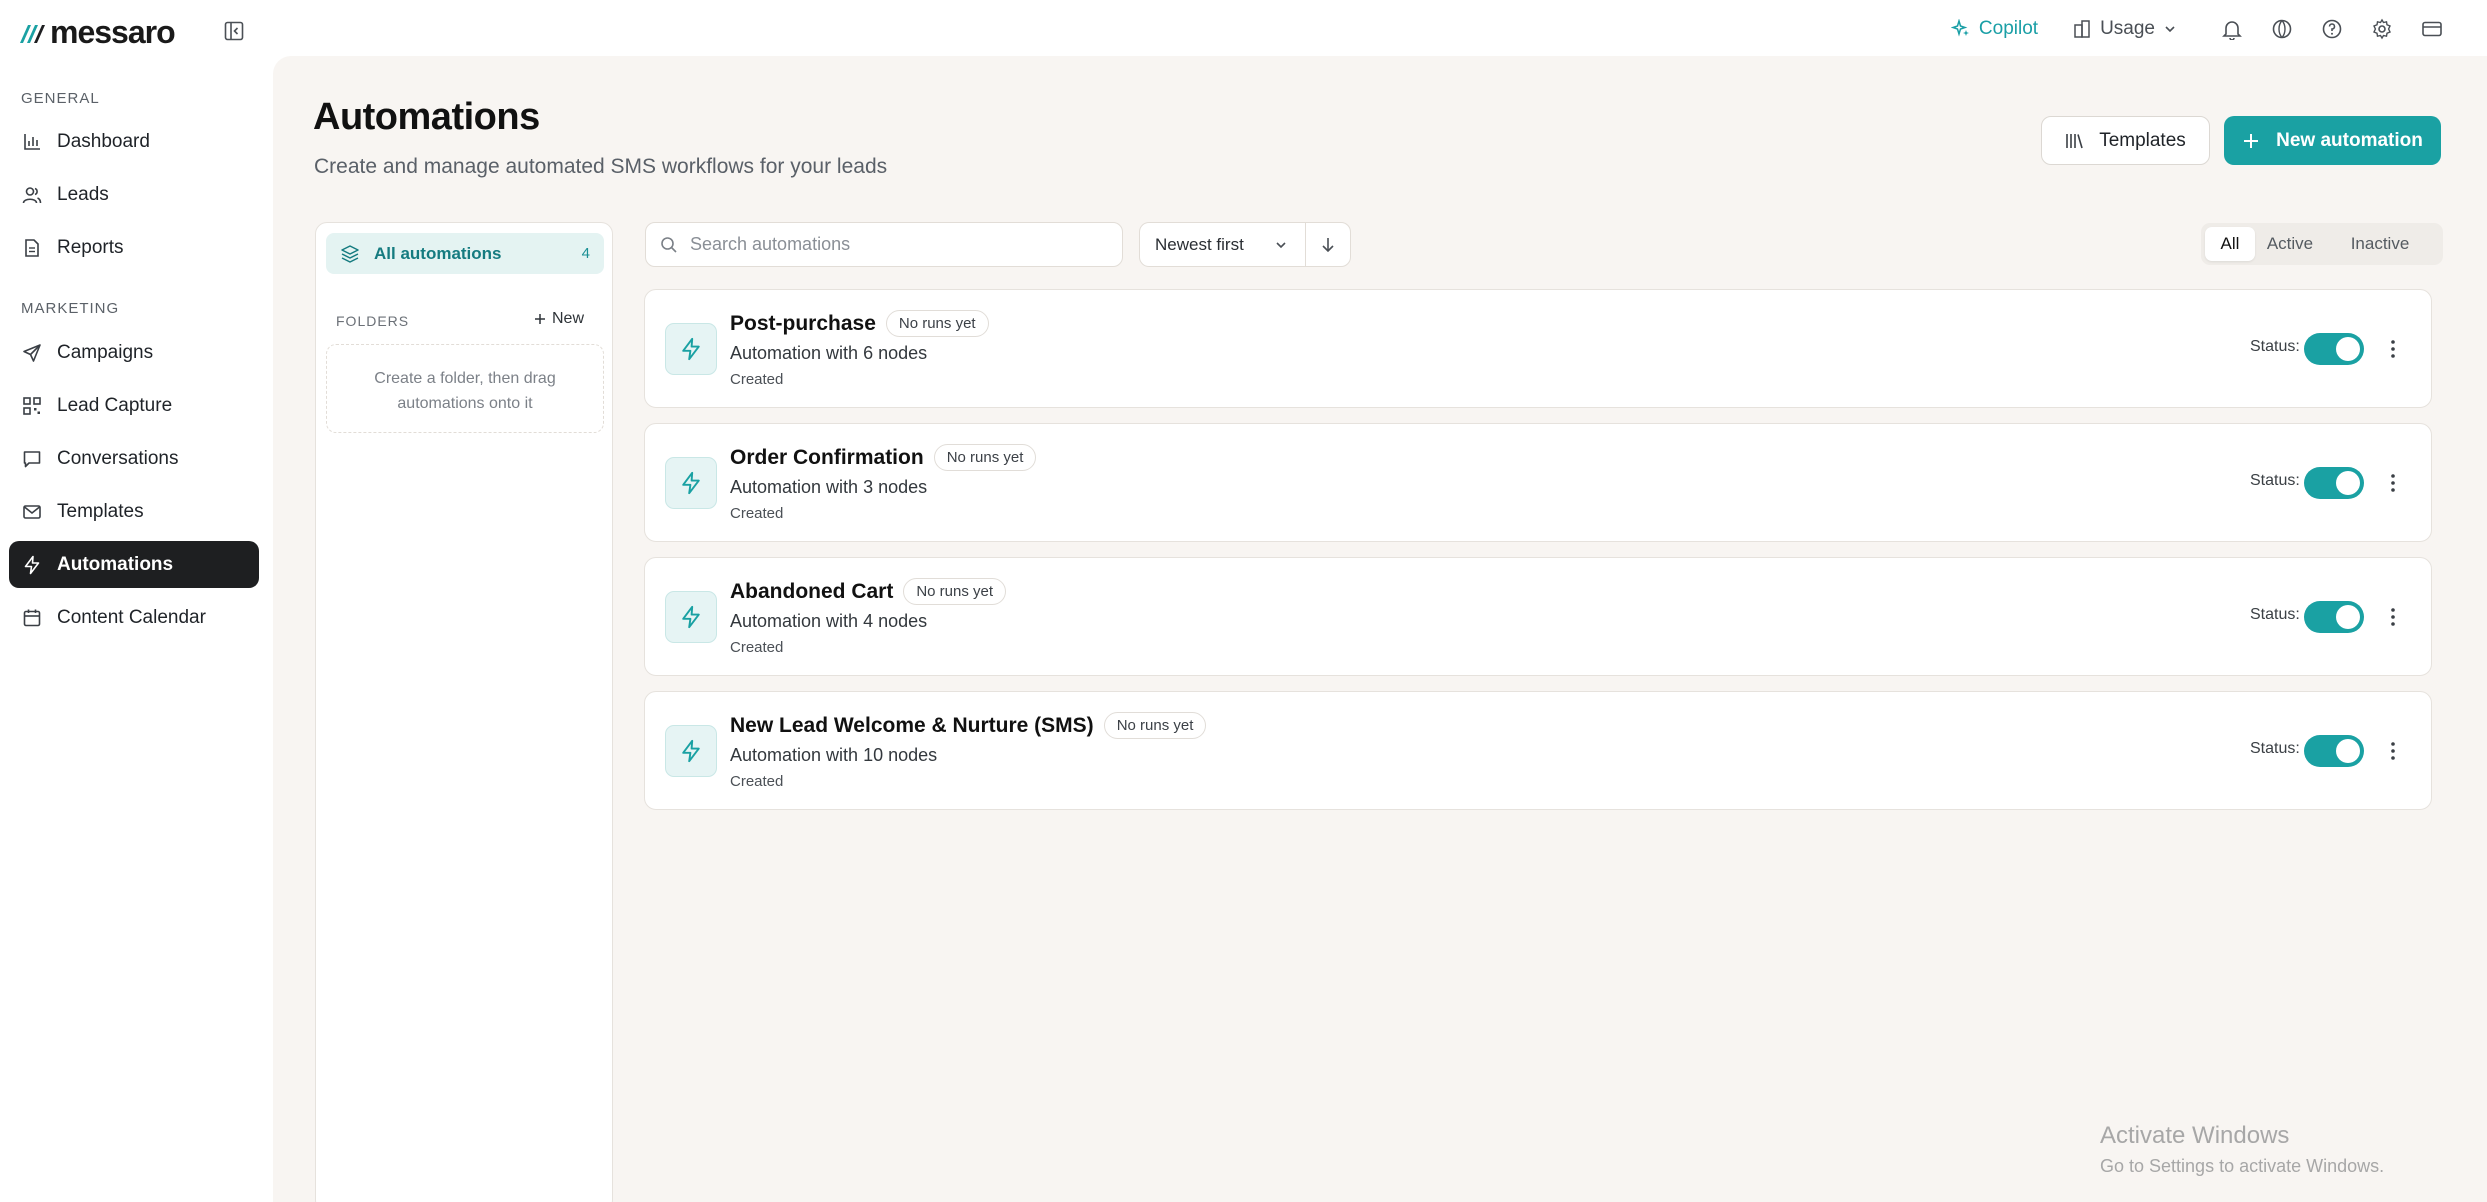 The height and width of the screenshot is (1202, 2487). Describe the element at coordinates (2242, 1166) in the screenshot. I see `watermark-subtitle: Go to Settings to activate Windows.` at that location.